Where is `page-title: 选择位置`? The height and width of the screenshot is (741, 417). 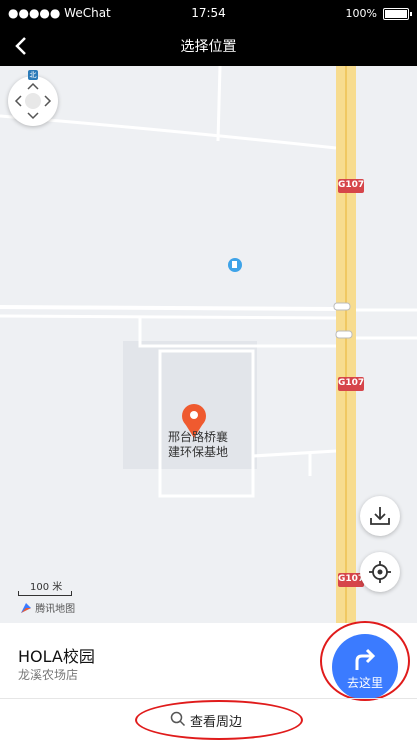 page-title: 选择位置 is located at coordinates (208, 47).